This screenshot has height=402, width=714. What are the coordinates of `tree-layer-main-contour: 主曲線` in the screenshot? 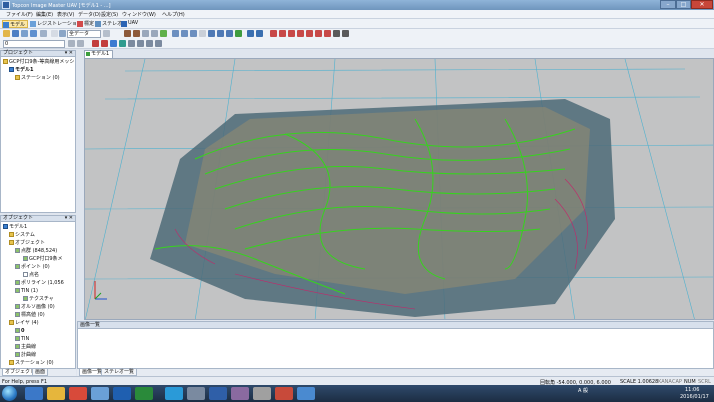 It's located at (25, 347).